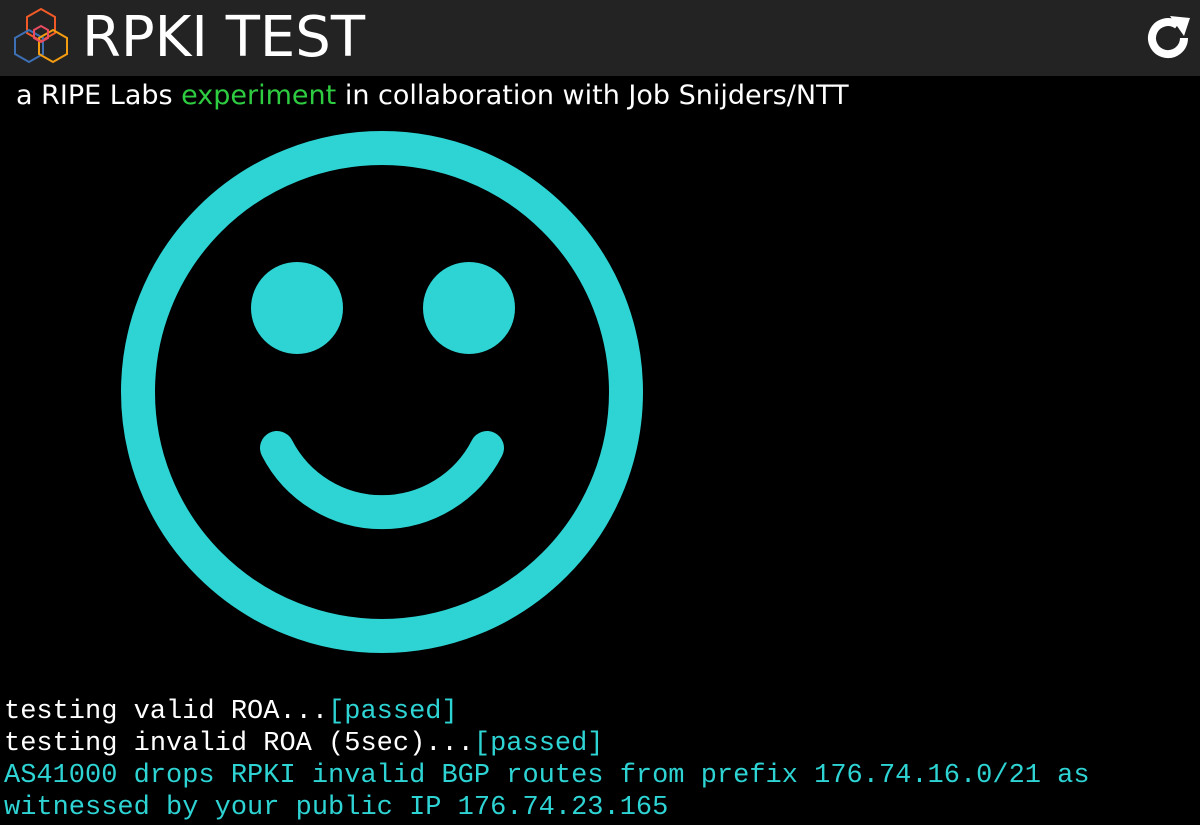  Describe the element at coordinates (600, 38) in the screenshot. I see `header-bar: RPKI TEST` at that location.